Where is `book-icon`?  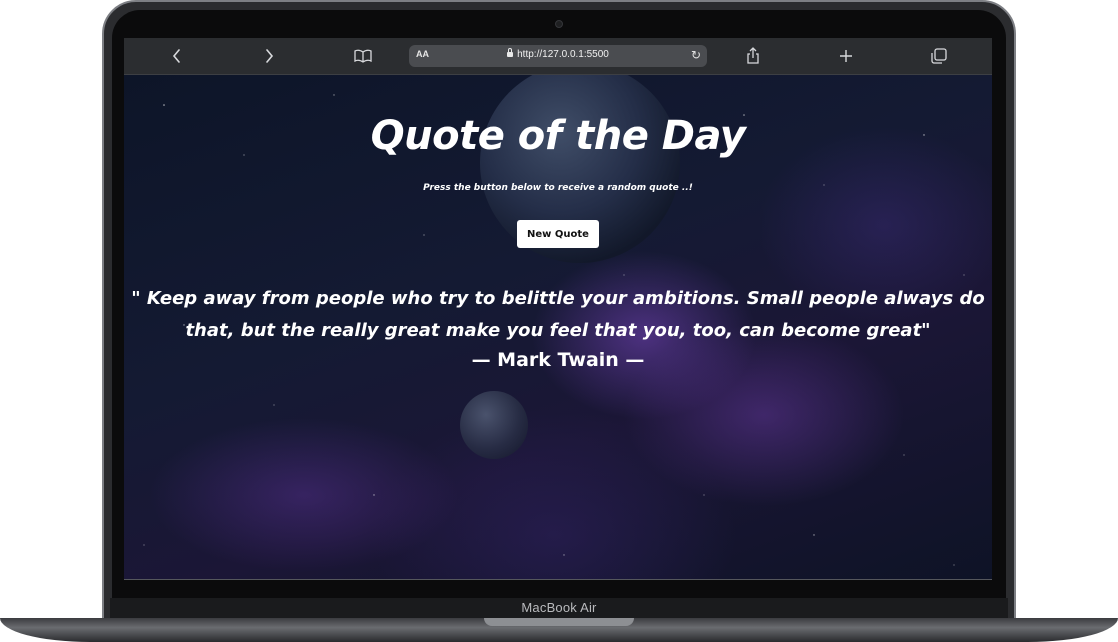
book-icon is located at coordinates (363, 56).